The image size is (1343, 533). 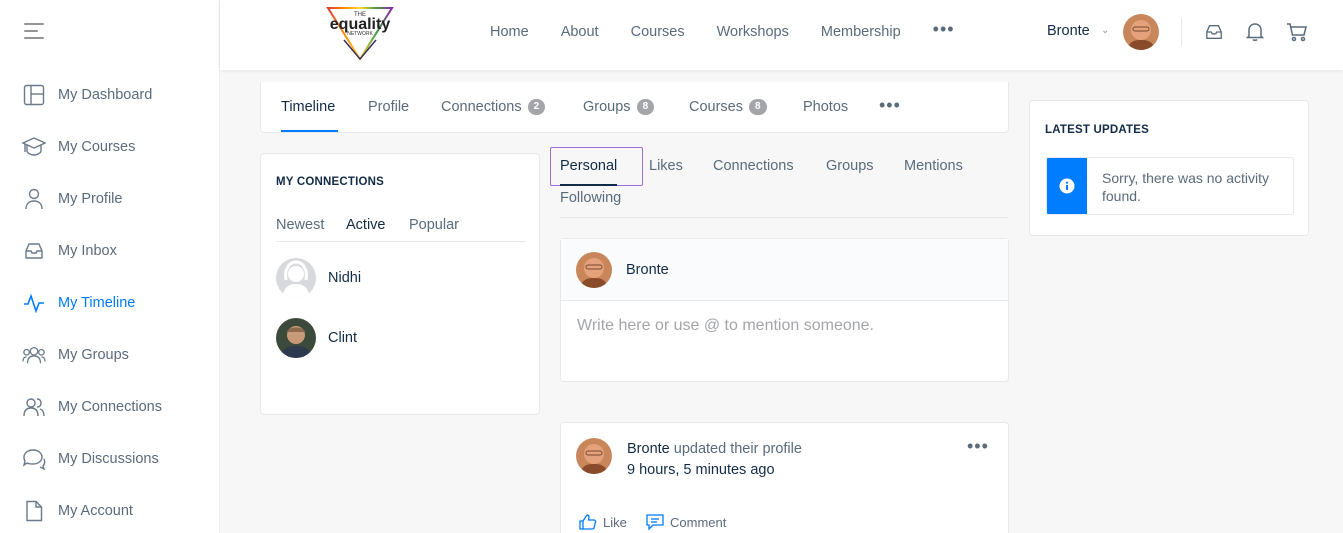 I want to click on sidebar-item-label: My Groups, so click(x=93, y=355).